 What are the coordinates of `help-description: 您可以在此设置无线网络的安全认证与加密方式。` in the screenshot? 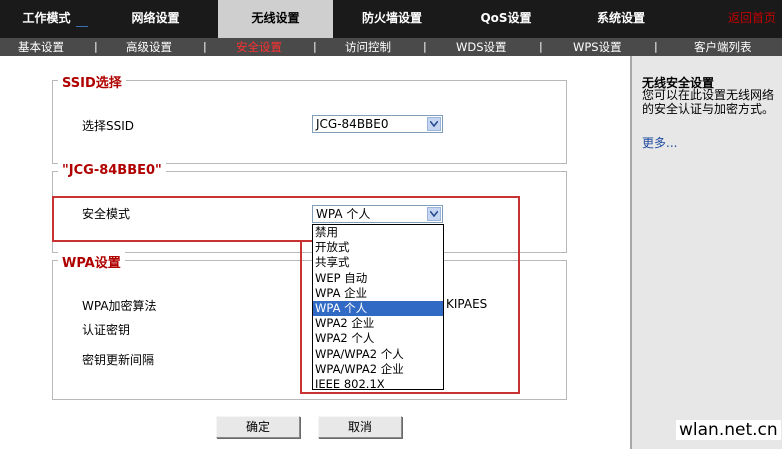 It's located at (708, 102).